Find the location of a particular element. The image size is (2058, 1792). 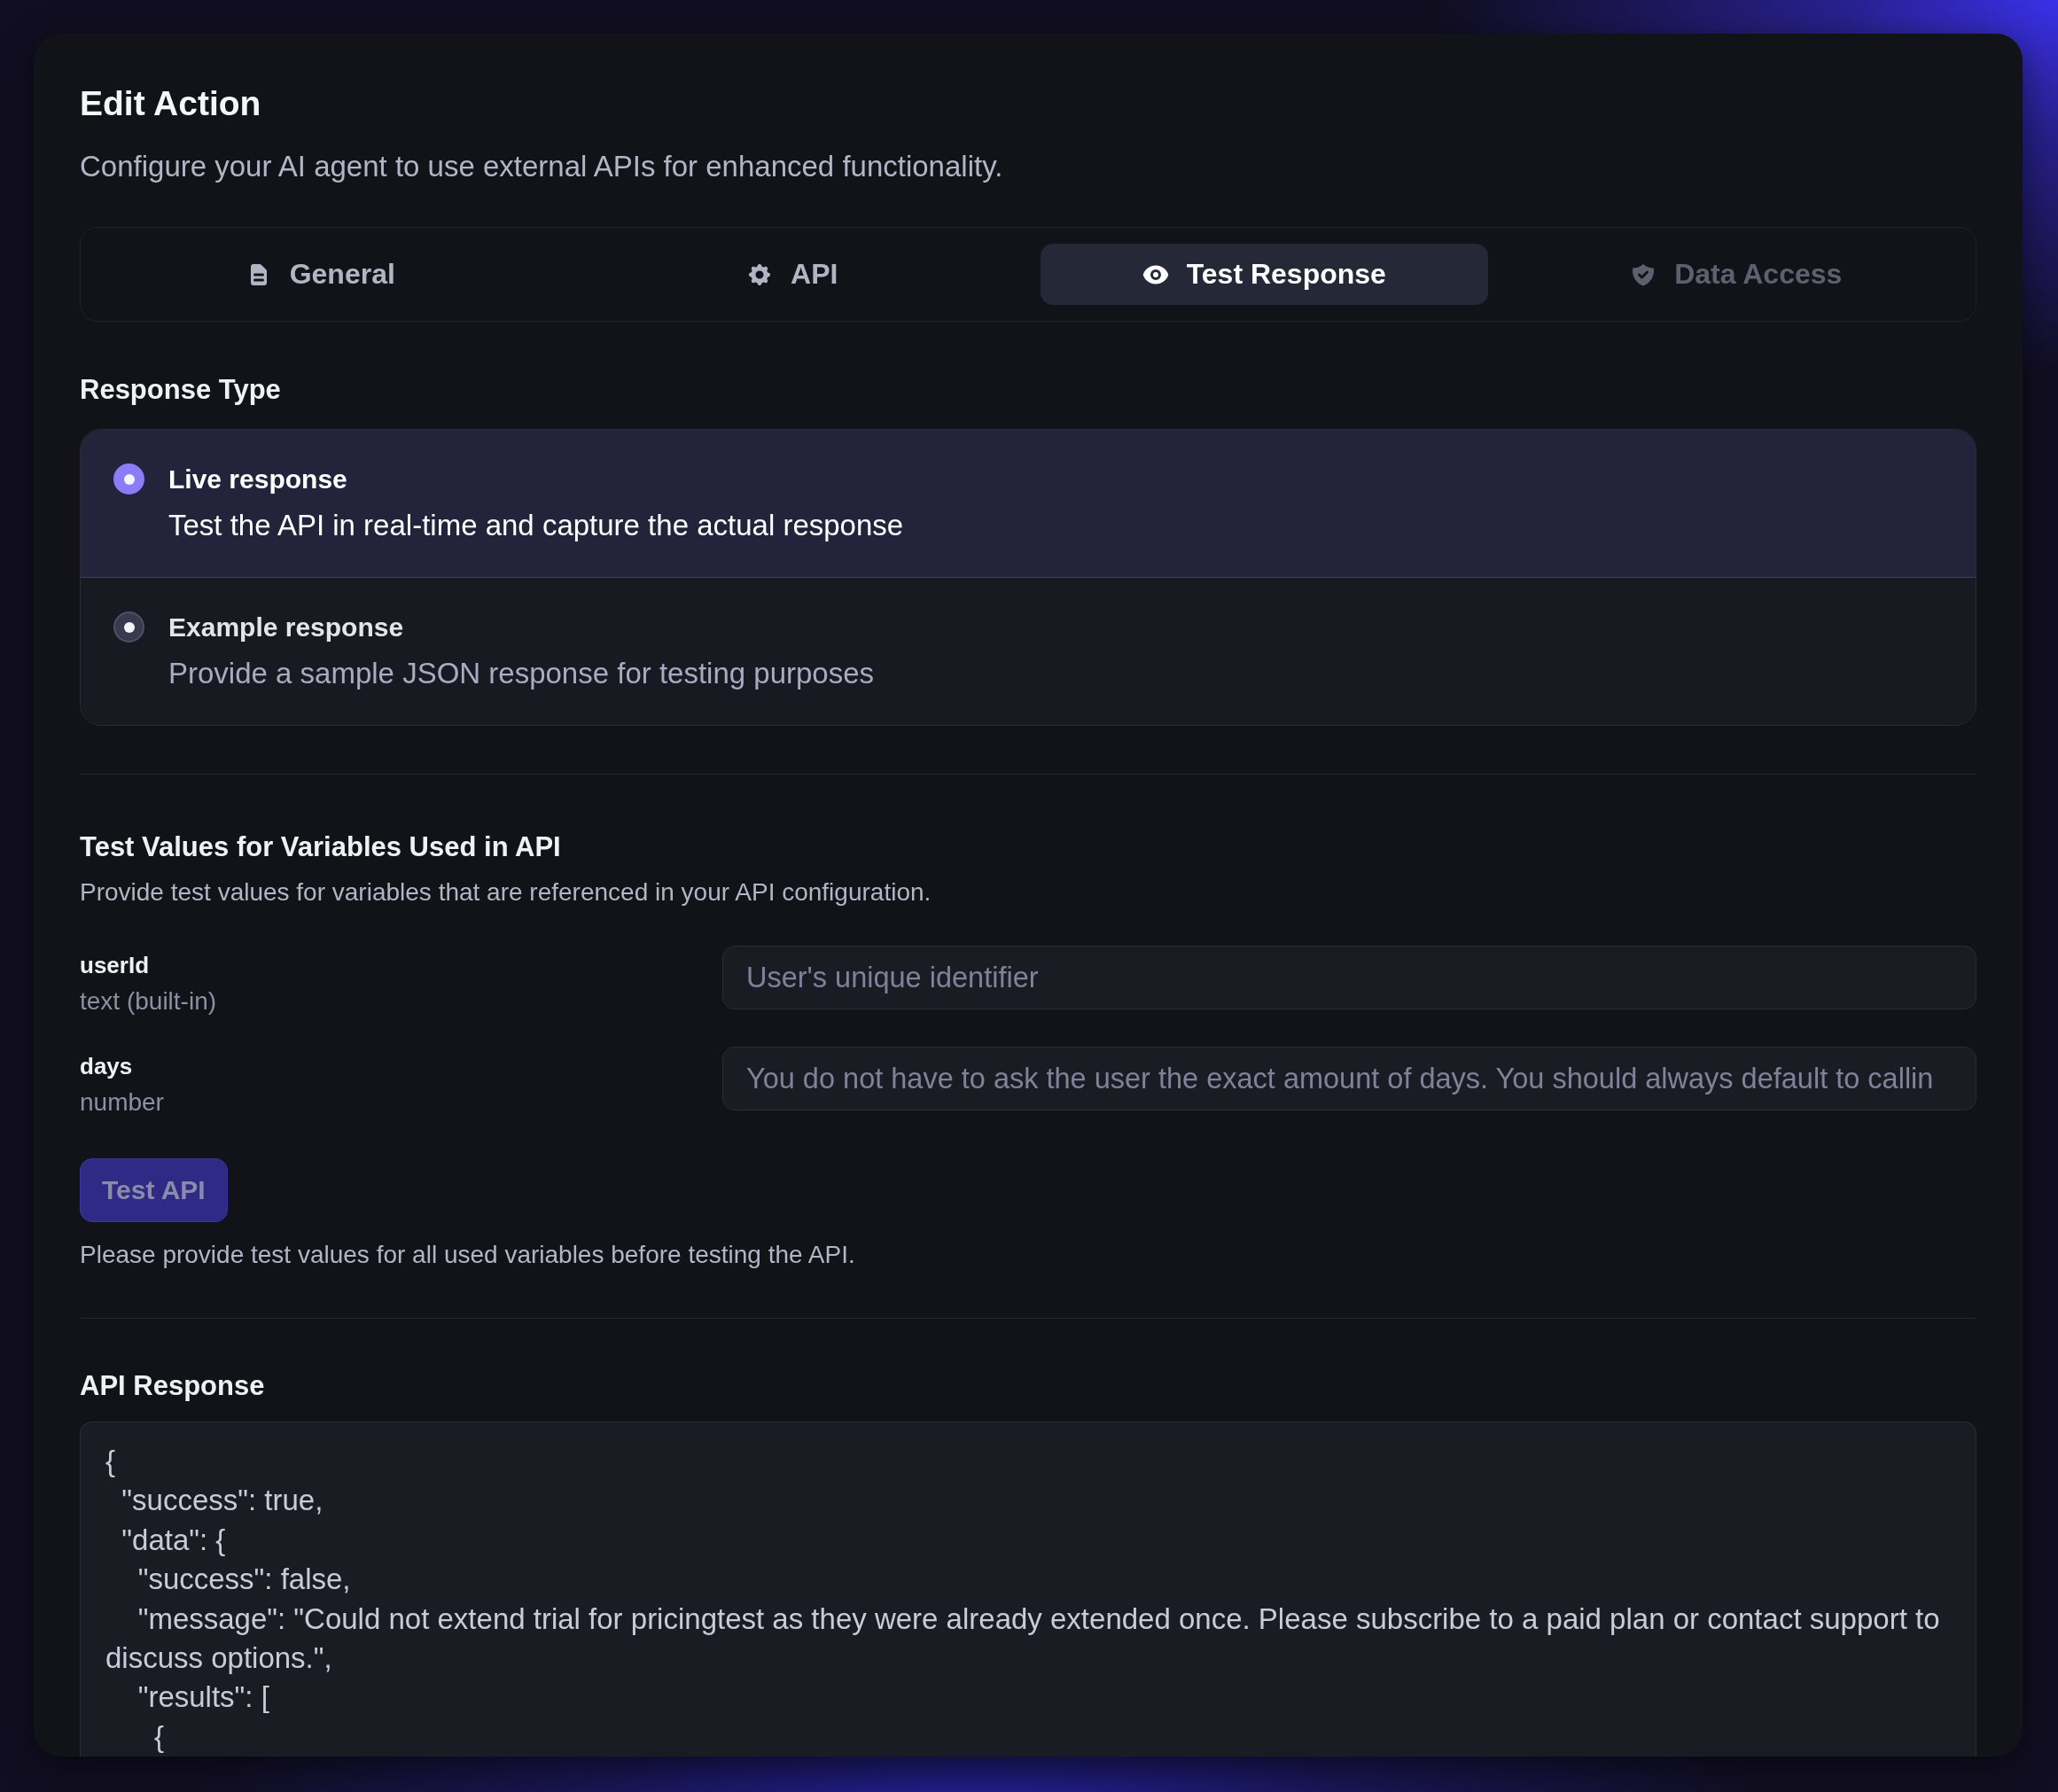

option-title: Live response is located at coordinates (258, 479).